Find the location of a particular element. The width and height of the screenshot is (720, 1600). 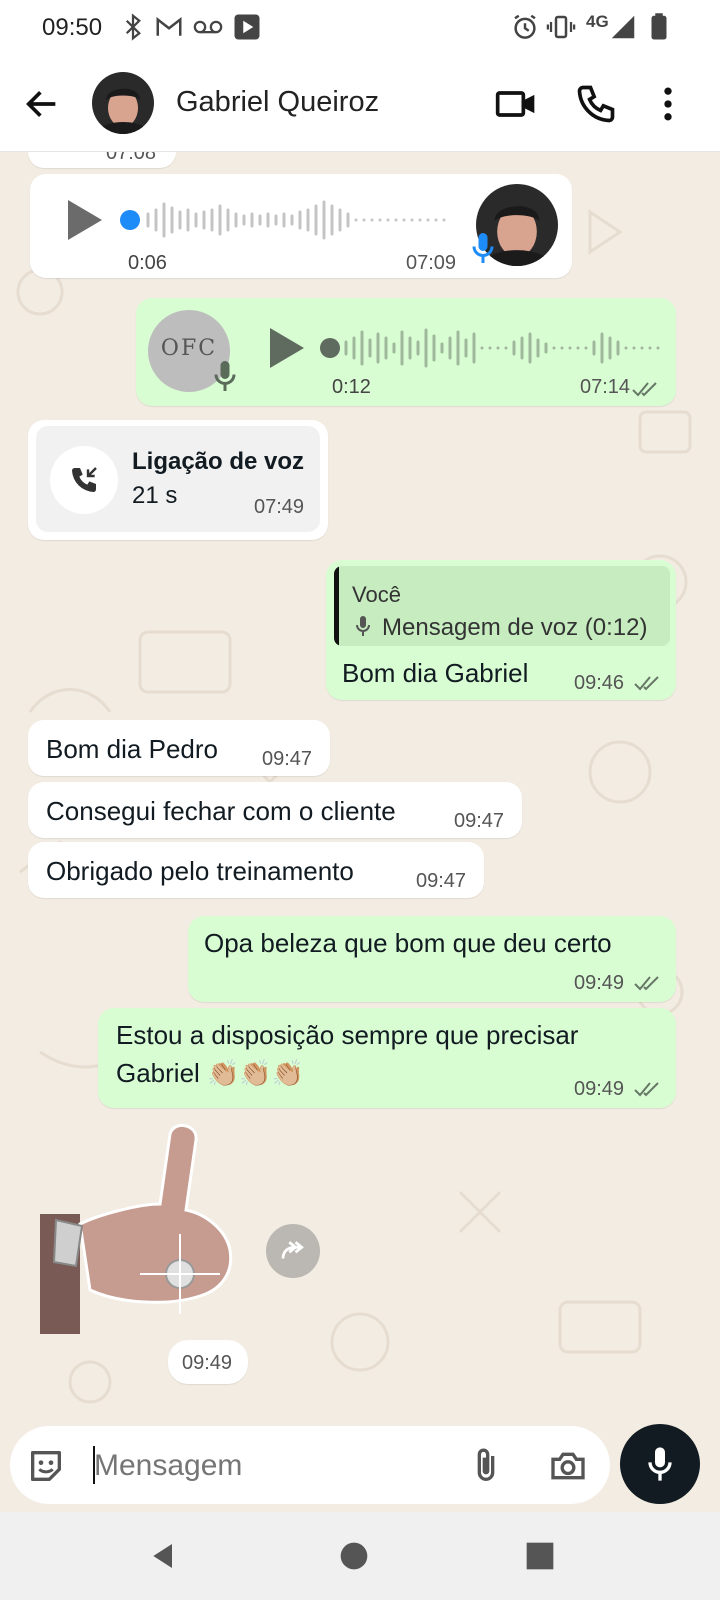

voice-record-button is located at coordinates (660, 1464).